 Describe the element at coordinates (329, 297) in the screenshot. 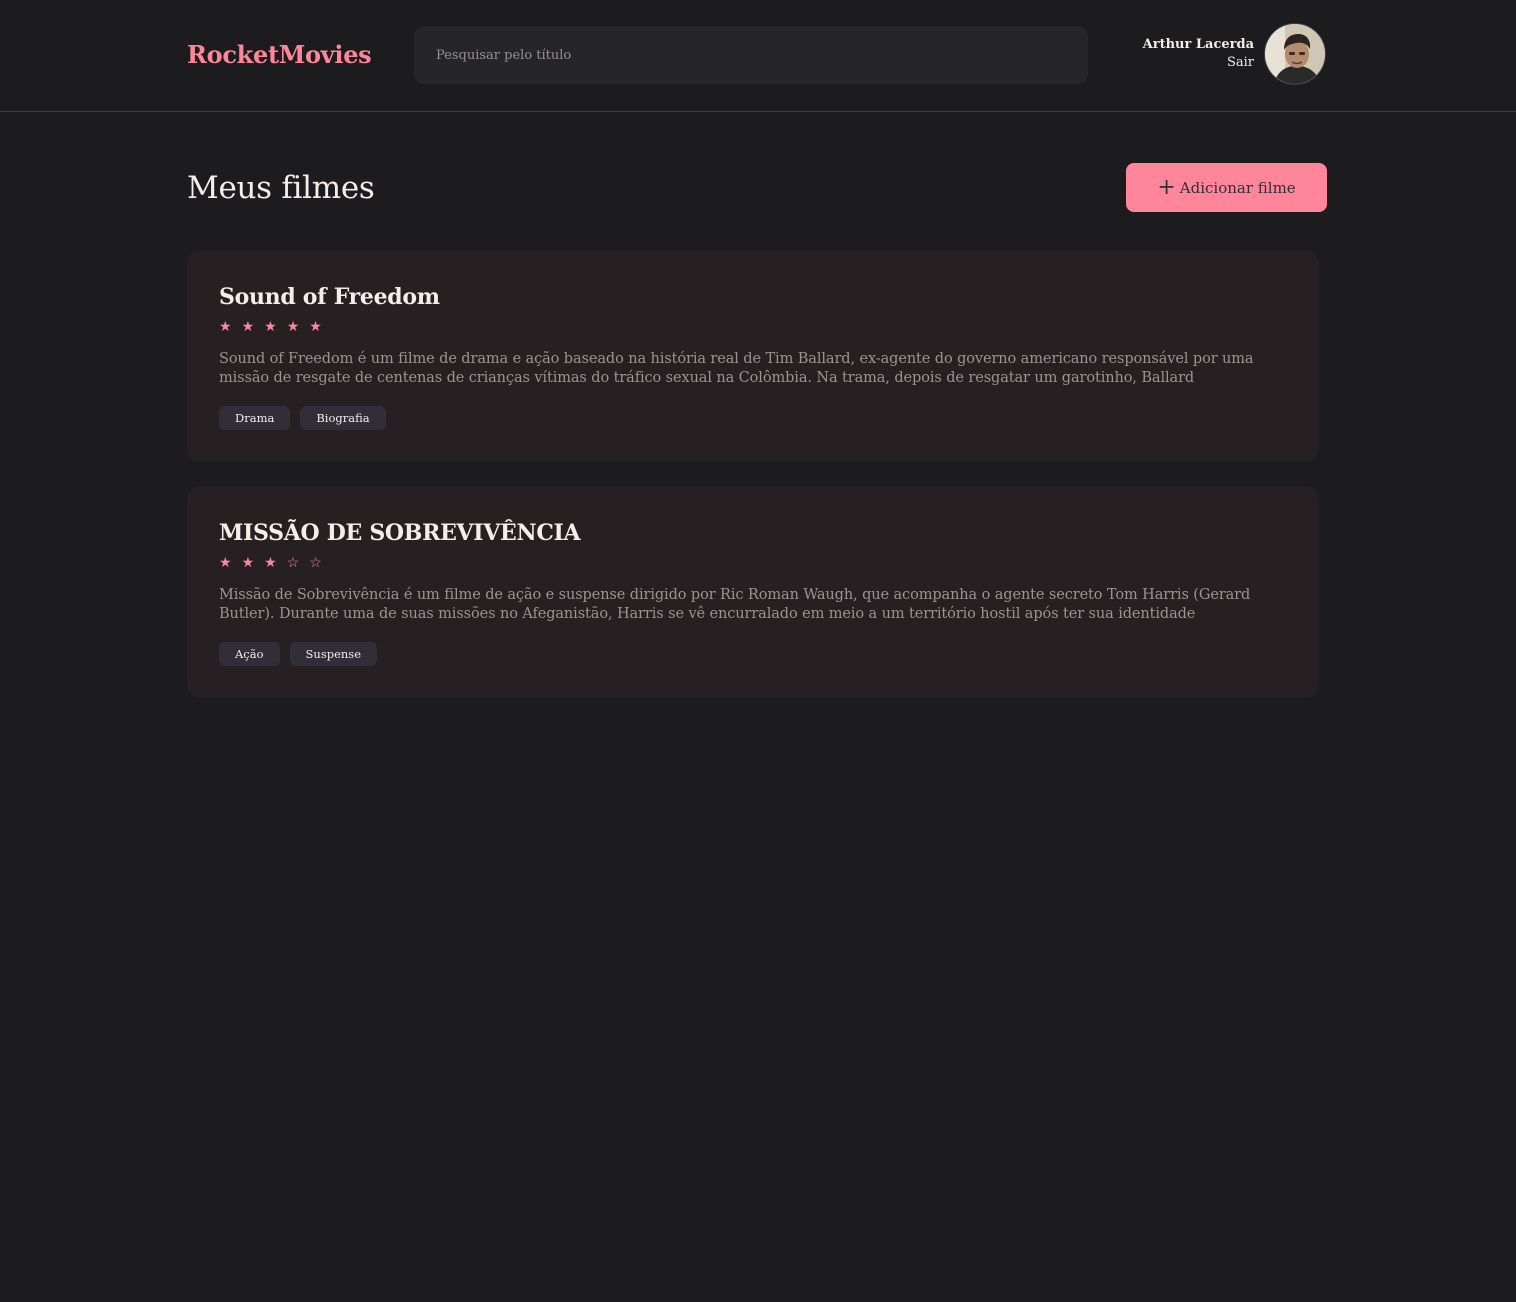

I see `movie-title: Sound of Freedom` at that location.